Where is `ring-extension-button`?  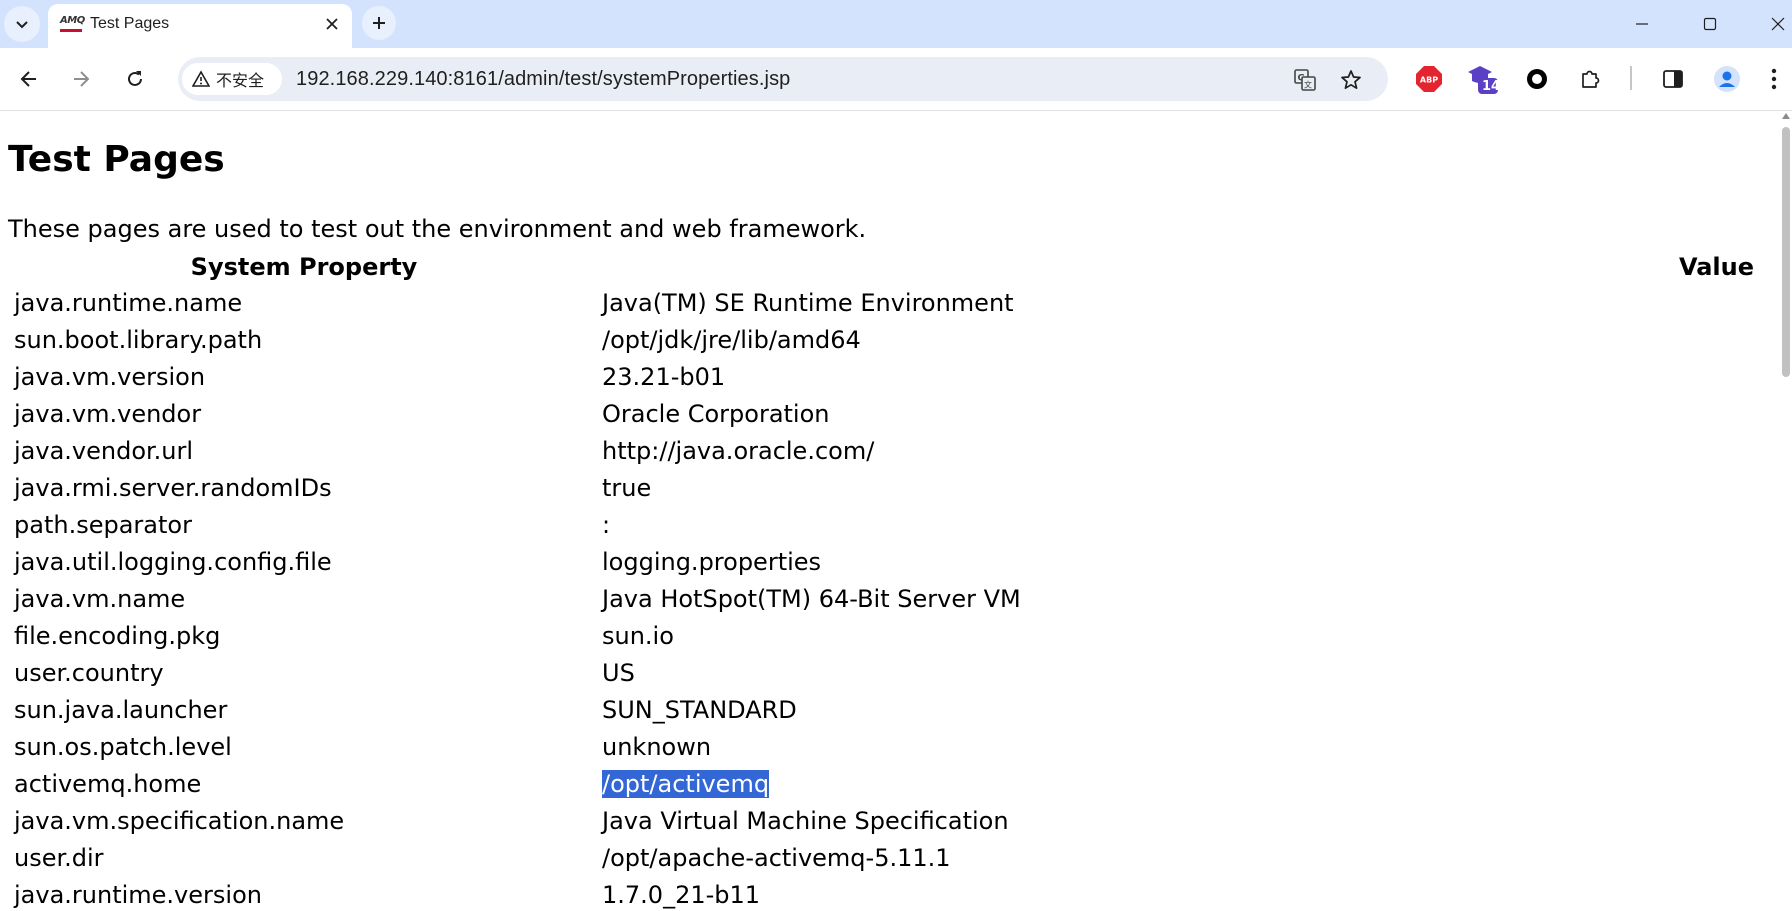
ring-extension-button is located at coordinates (1537, 79).